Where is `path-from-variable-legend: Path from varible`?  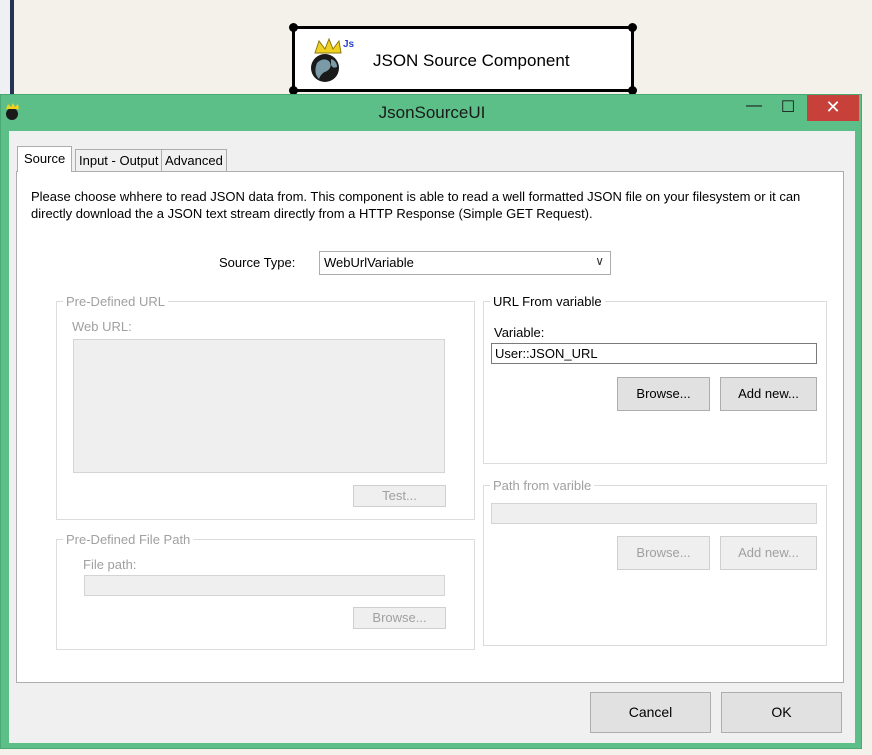
path-from-variable-legend: Path from varible is located at coordinates (542, 485).